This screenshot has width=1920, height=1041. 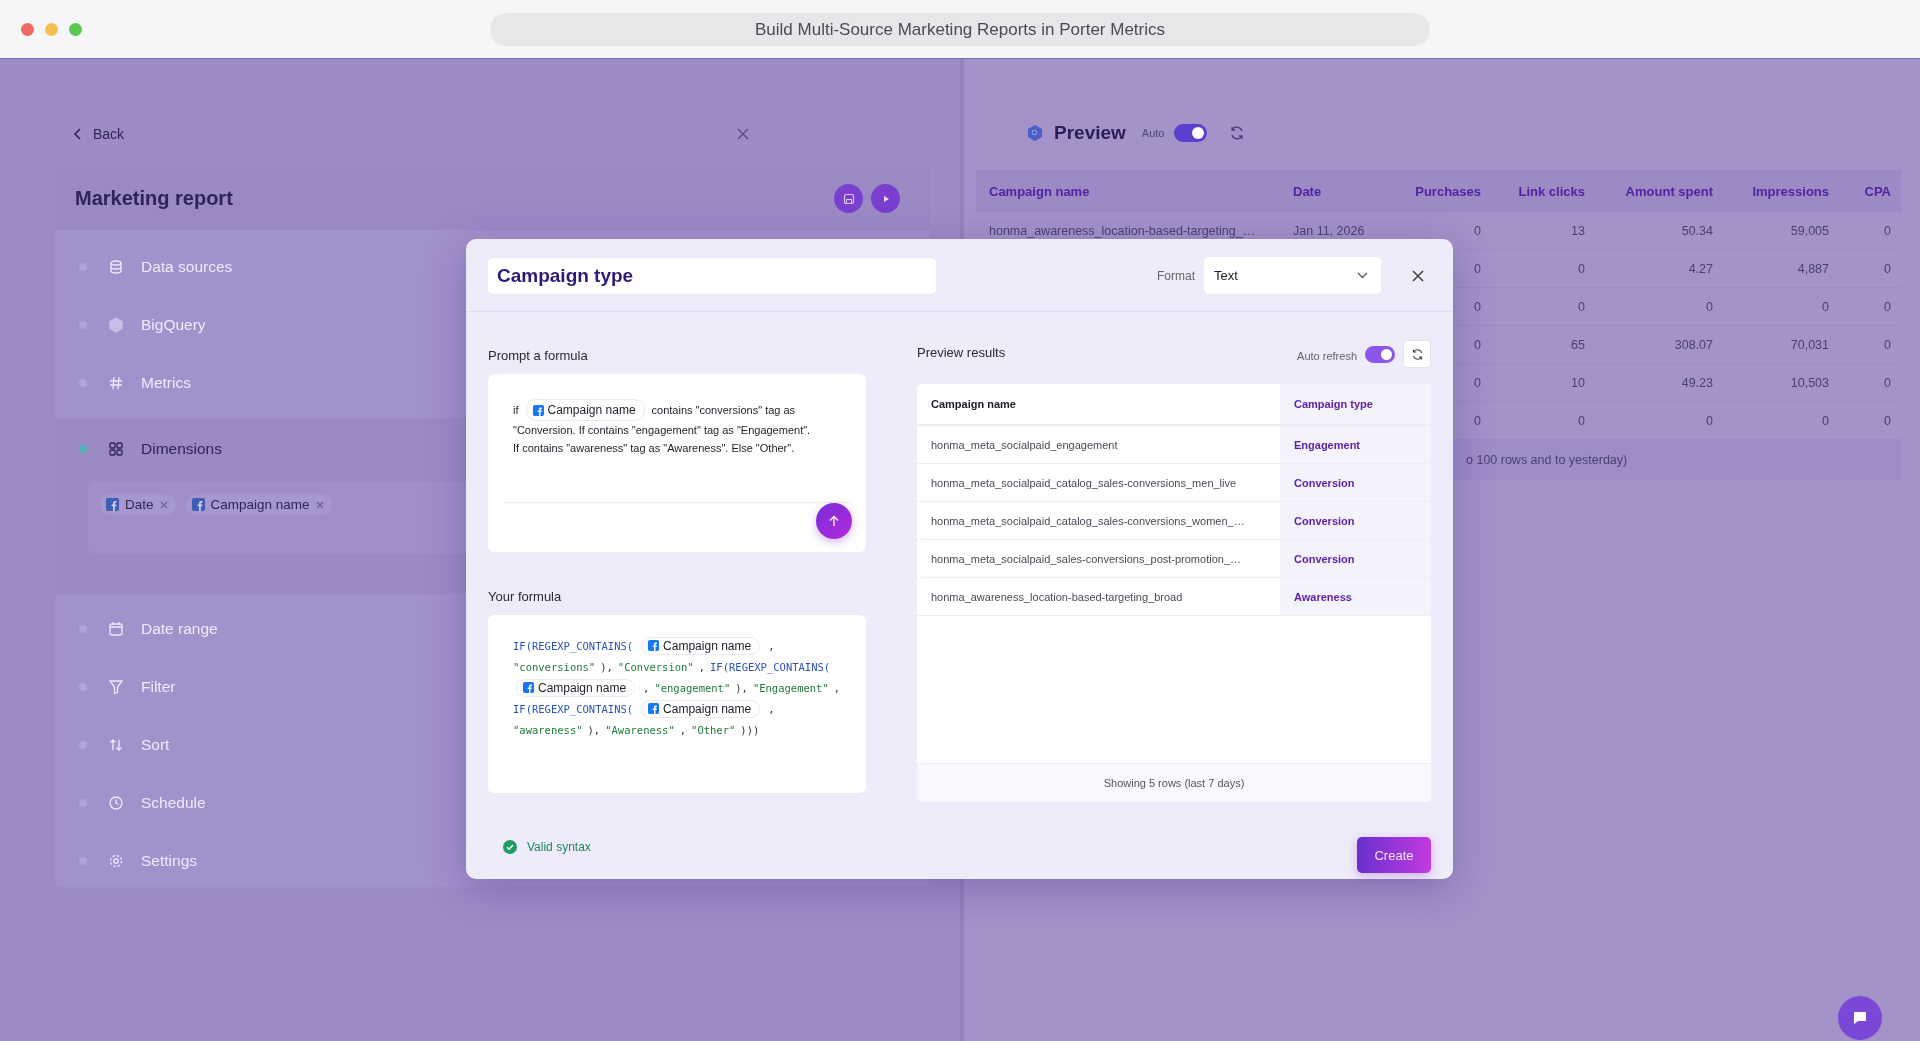 What do you see at coordinates (1084, 483) in the screenshot?
I see `table-cell-text: honma_meta_socialpaid_catalog_sales-conversions_men_live` at bounding box center [1084, 483].